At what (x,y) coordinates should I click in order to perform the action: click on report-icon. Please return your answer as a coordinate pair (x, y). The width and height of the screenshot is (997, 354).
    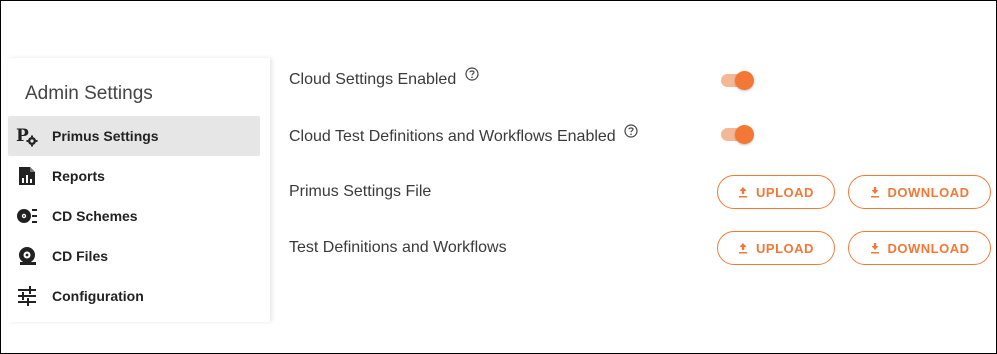
    Looking at the image, I should click on (27, 176).